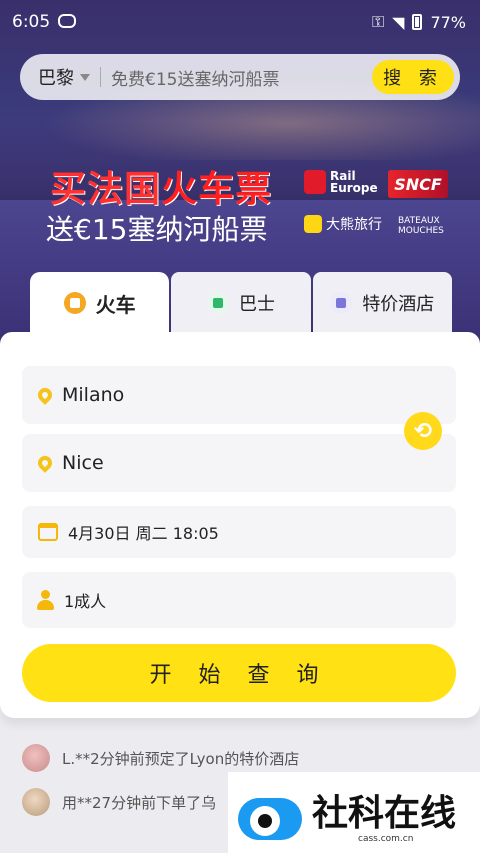  I want to click on battery-icon, so click(417, 22).